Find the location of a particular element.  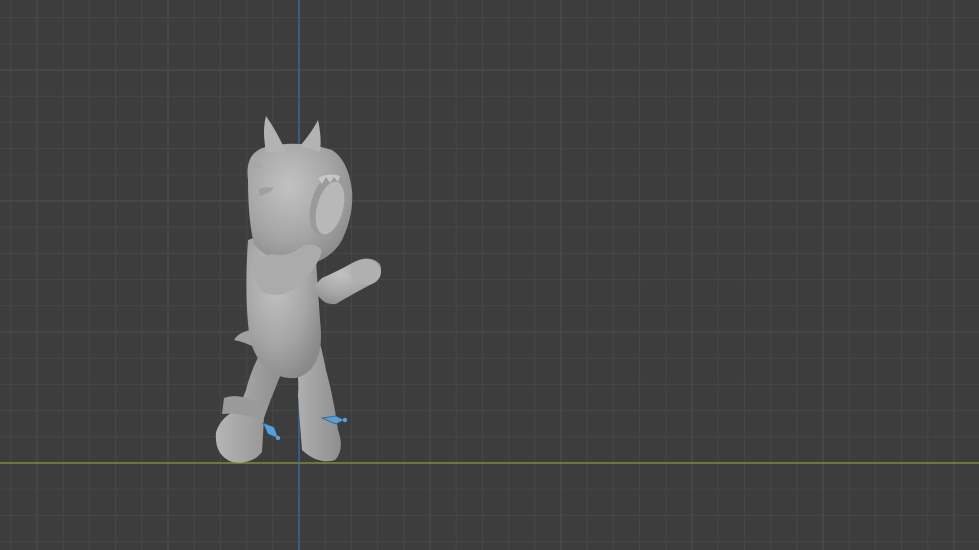

left-foot-ik-bone is located at coordinates (271, 431).